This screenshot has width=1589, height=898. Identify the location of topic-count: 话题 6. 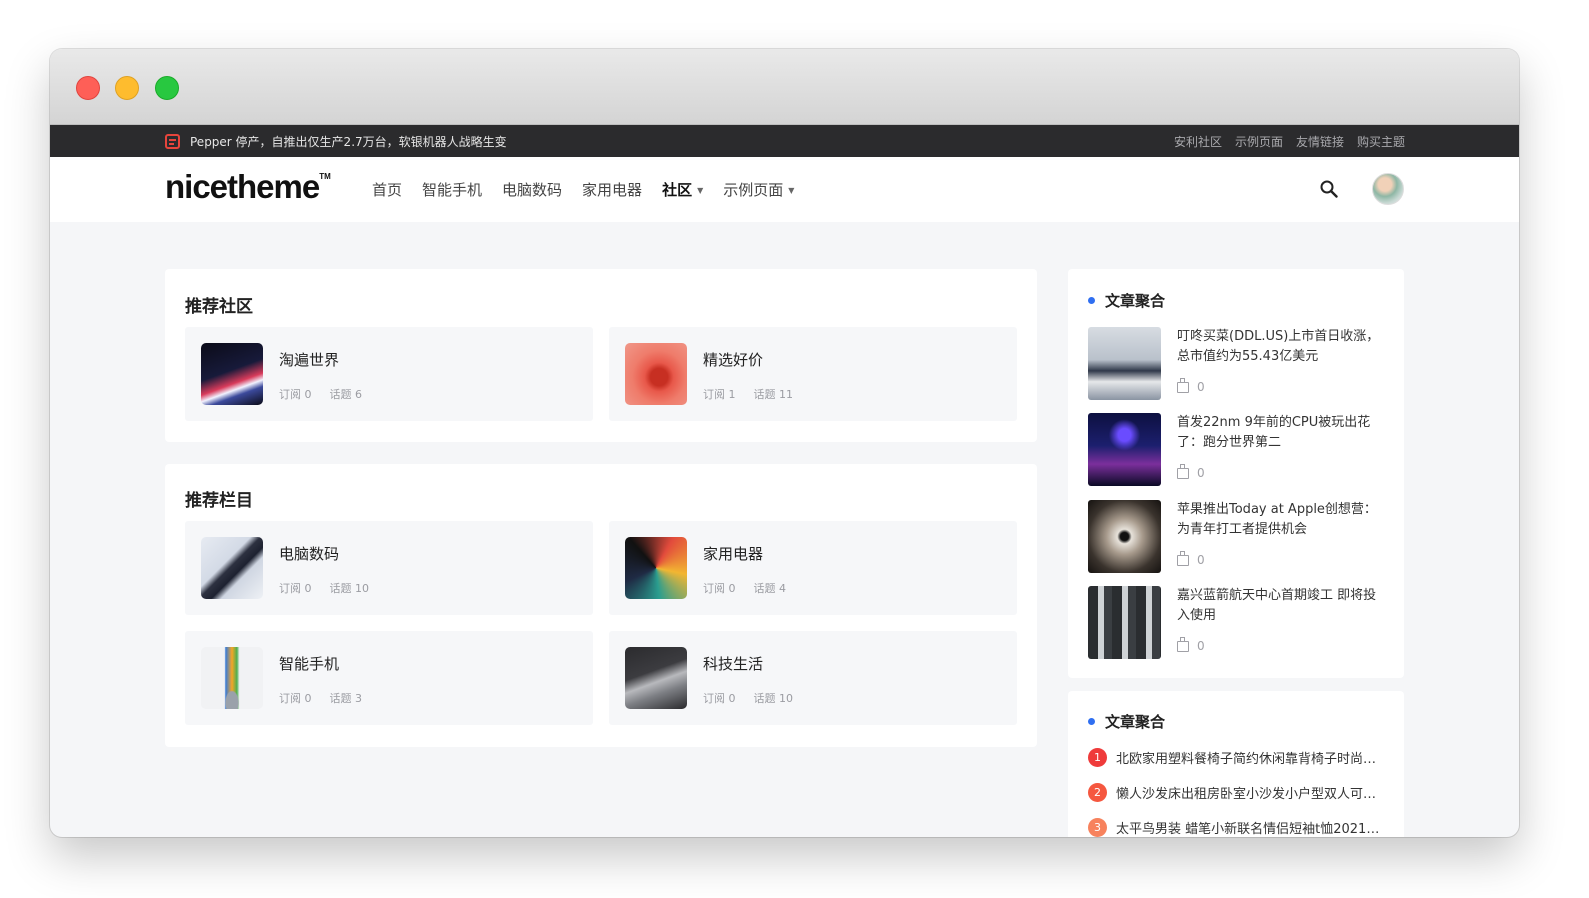
(346, 394).